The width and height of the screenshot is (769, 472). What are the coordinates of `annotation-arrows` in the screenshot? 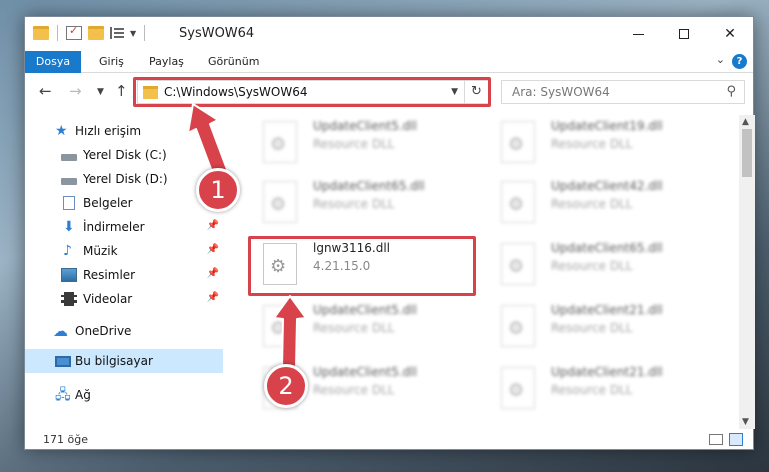 It's located at (247, 236).